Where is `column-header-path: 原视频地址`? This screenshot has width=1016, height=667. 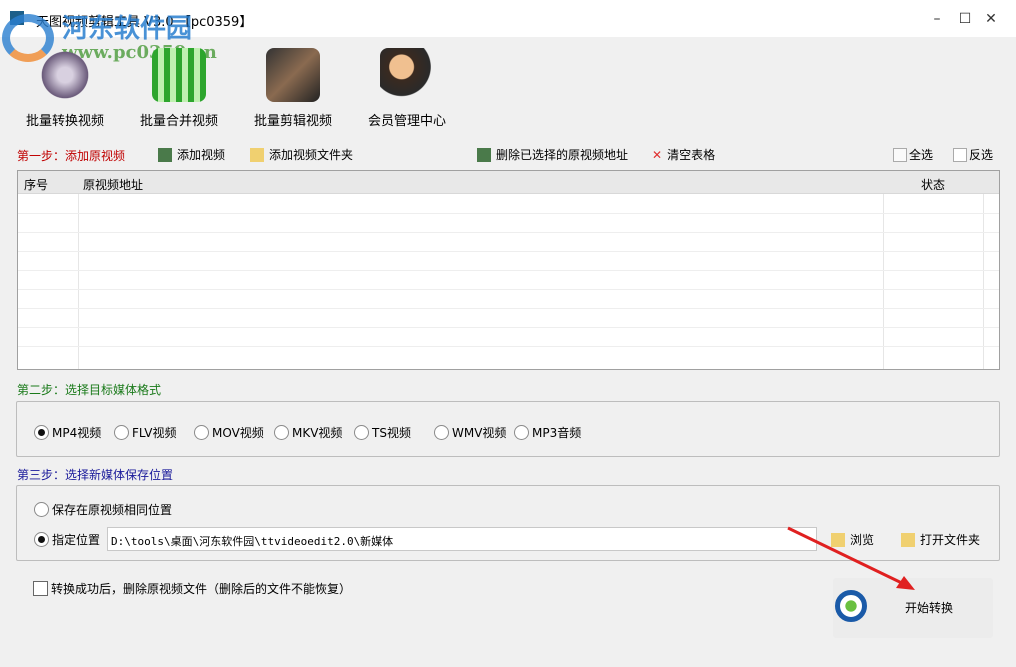 column-header-path: 原视频地址 is located at coordinates (113, 185).